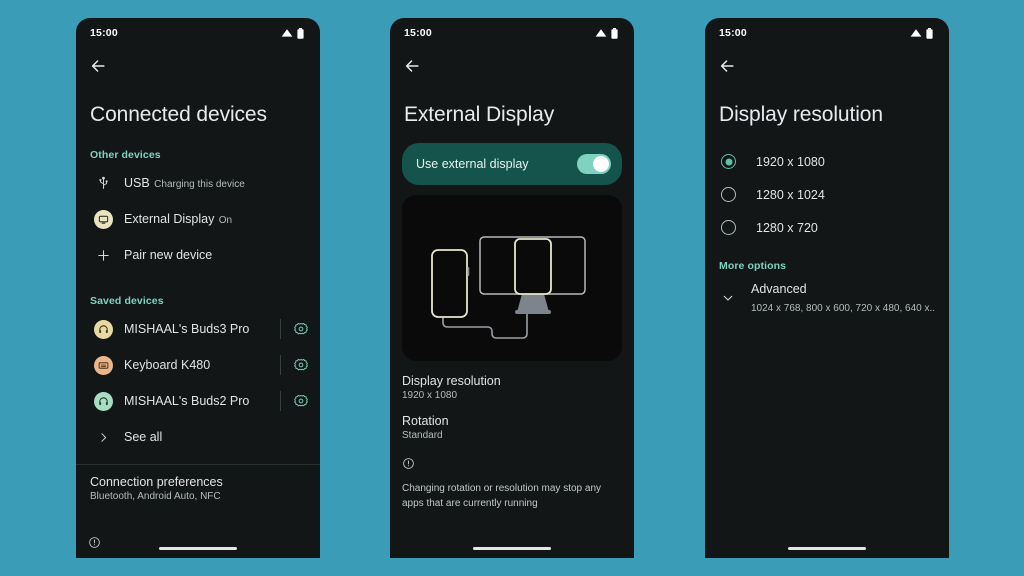 The height and width of the screenshot is (576, 1024). I want to click on radio-label: 1280 x 720, so click(787, 227).